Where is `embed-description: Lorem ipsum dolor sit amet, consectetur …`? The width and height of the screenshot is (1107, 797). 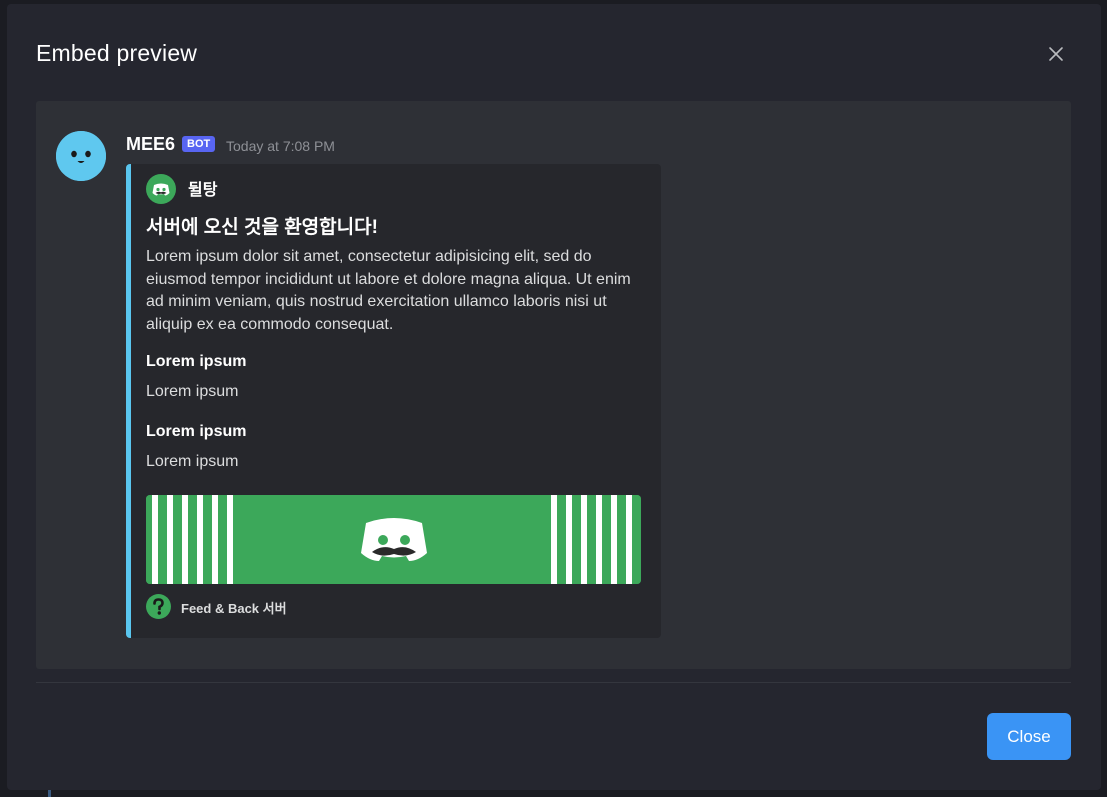 embed-description: Lorem ipsum dolor sit amet, consectetur … is located at coordinates (388, 290).